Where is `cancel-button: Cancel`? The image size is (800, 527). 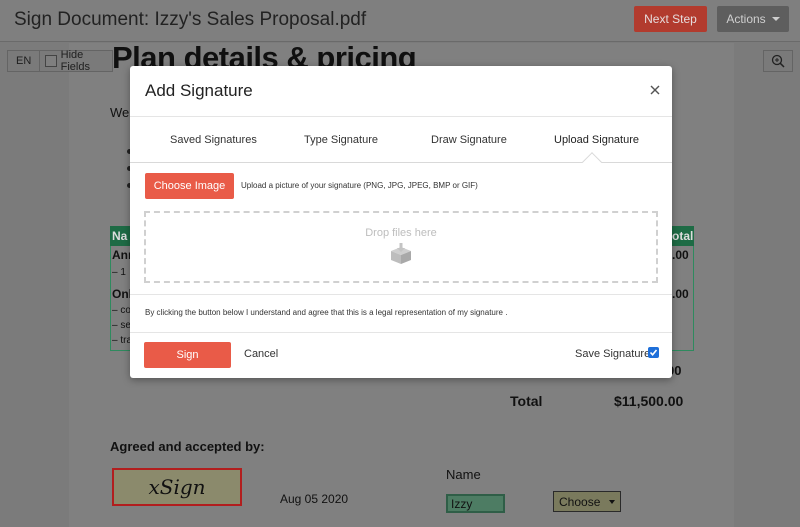 cancel-button: Cancel is located at coordinates (261, 354).